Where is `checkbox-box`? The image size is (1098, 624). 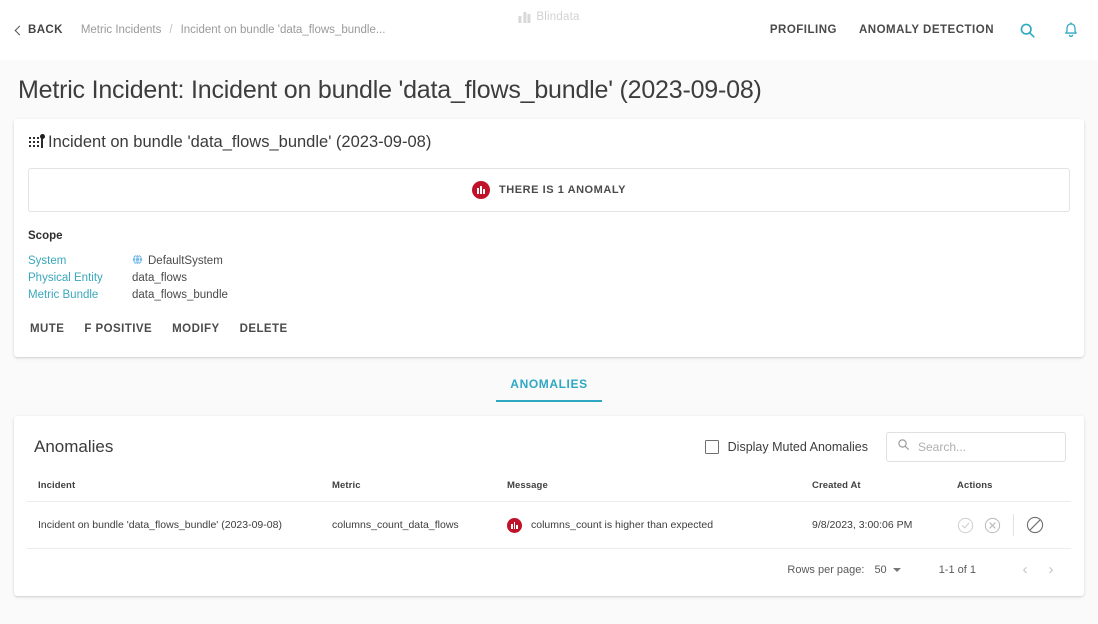
checkbox-box is located at coordinates (711, 447).